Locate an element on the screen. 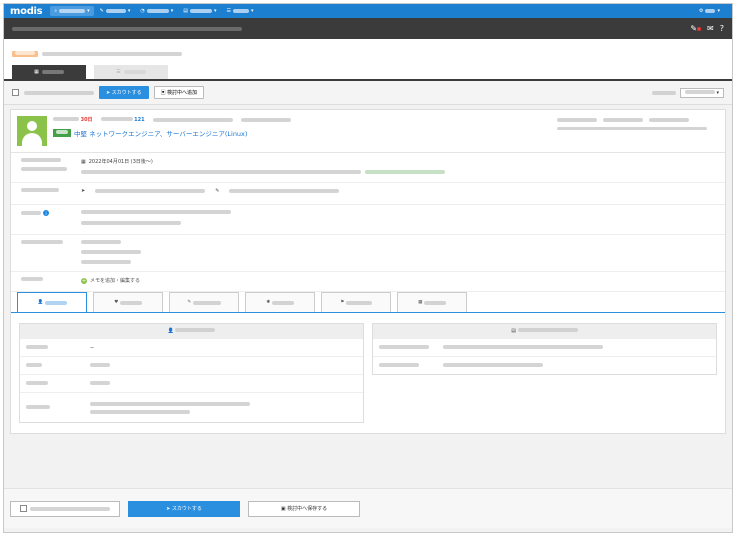  gear-icon: ⚙ is located at coordinates (701, 11).